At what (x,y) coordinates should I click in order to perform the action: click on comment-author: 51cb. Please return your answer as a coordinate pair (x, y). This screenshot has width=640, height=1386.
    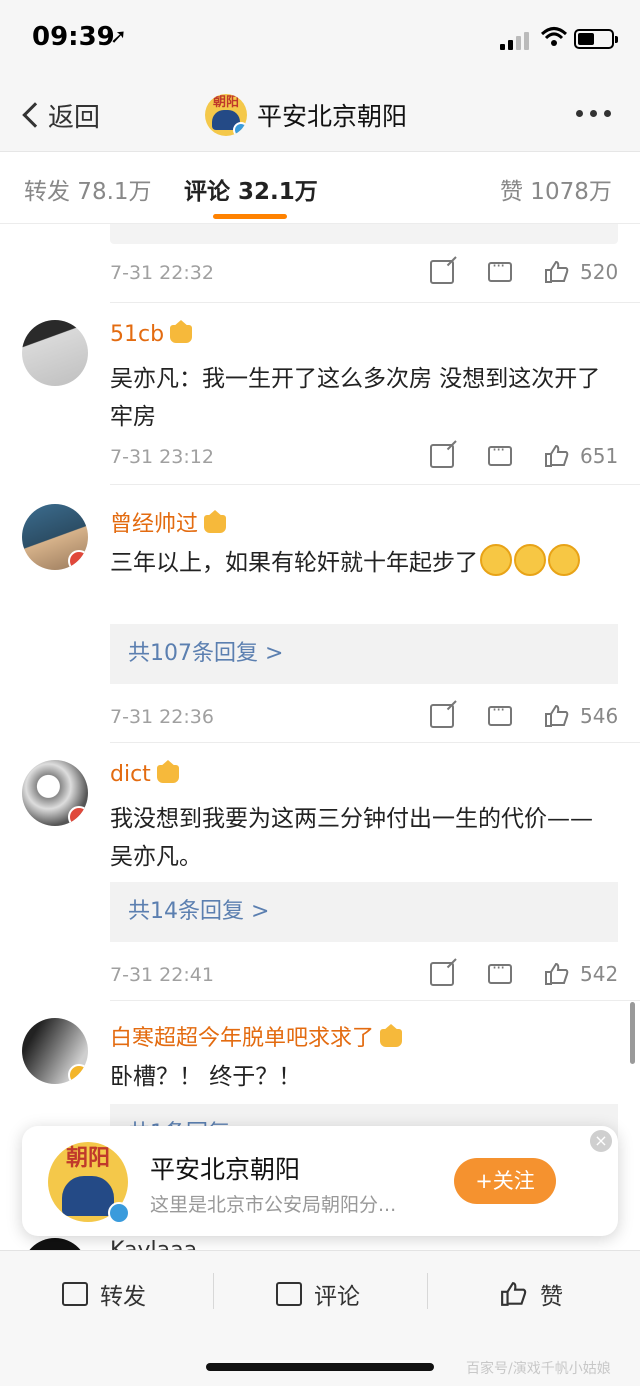
    Looking at the image, I should click on (151, 333).